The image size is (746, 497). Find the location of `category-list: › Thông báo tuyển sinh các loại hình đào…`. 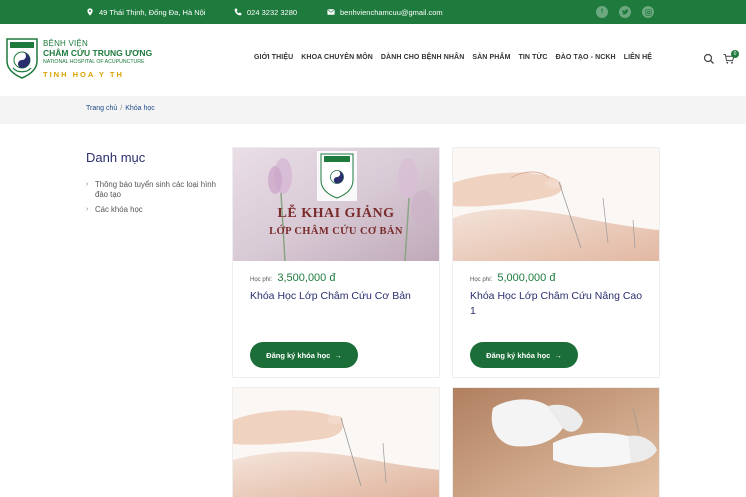

category-list: › Thông báo tuyển sinh các loại hình đào… is located at coordinates (151, 200).